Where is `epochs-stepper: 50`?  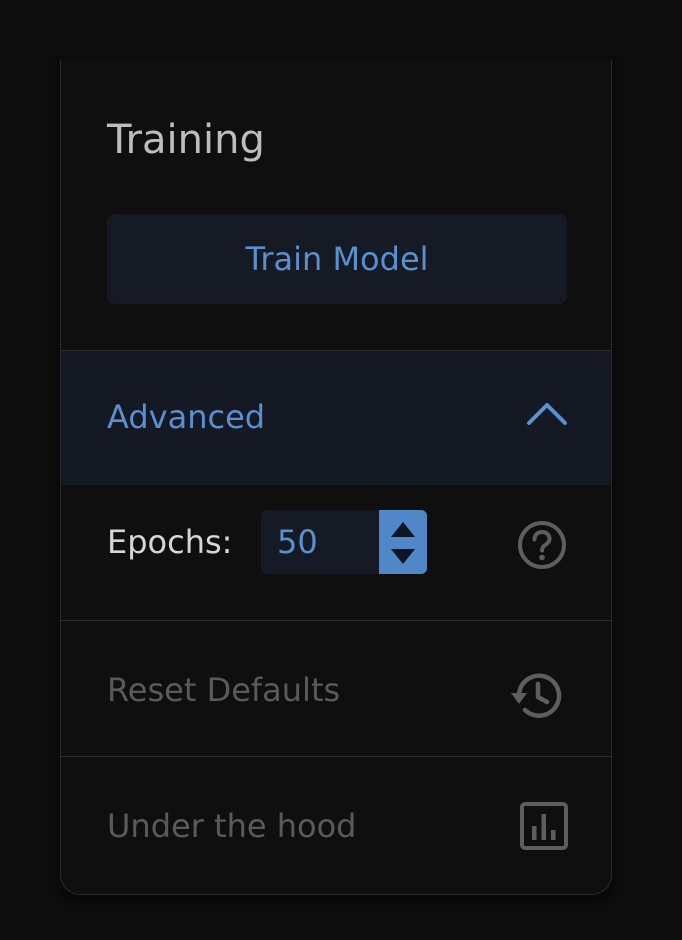 epochs-stepper: 50 is located at coordinates (344, 542).